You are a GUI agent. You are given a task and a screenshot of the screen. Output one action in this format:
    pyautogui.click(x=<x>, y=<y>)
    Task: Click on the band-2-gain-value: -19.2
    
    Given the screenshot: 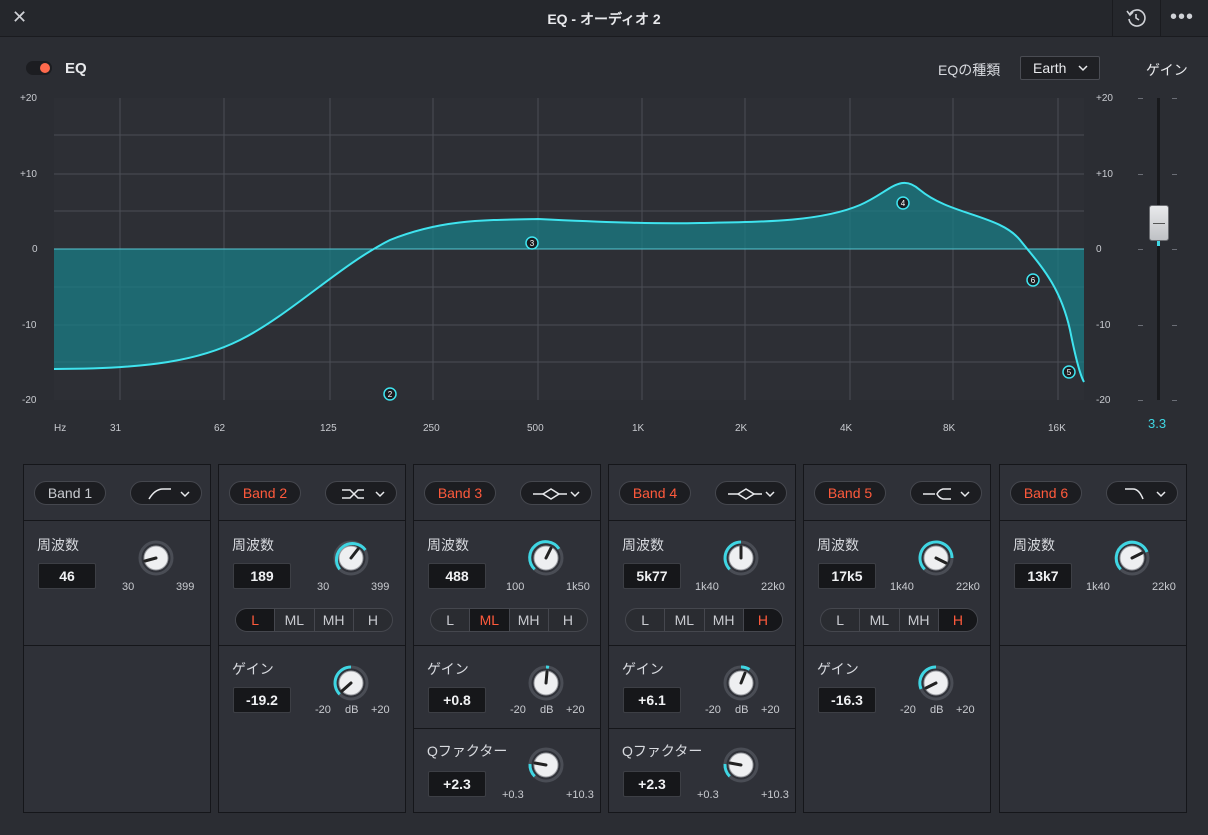 What is the action you would take?
    pyautogui.click(x=262, y=700)
    